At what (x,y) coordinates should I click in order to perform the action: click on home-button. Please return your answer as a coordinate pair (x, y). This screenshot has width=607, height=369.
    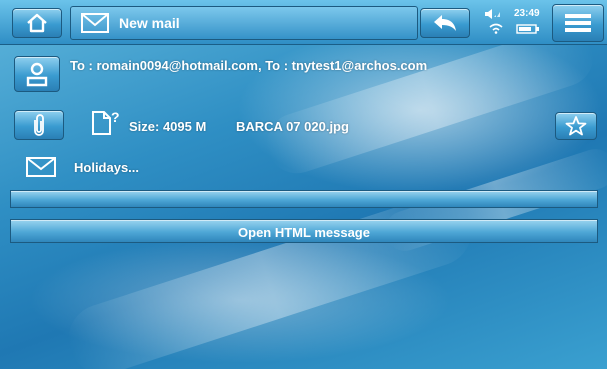
    Looking at the image, I should click on (37, 23).